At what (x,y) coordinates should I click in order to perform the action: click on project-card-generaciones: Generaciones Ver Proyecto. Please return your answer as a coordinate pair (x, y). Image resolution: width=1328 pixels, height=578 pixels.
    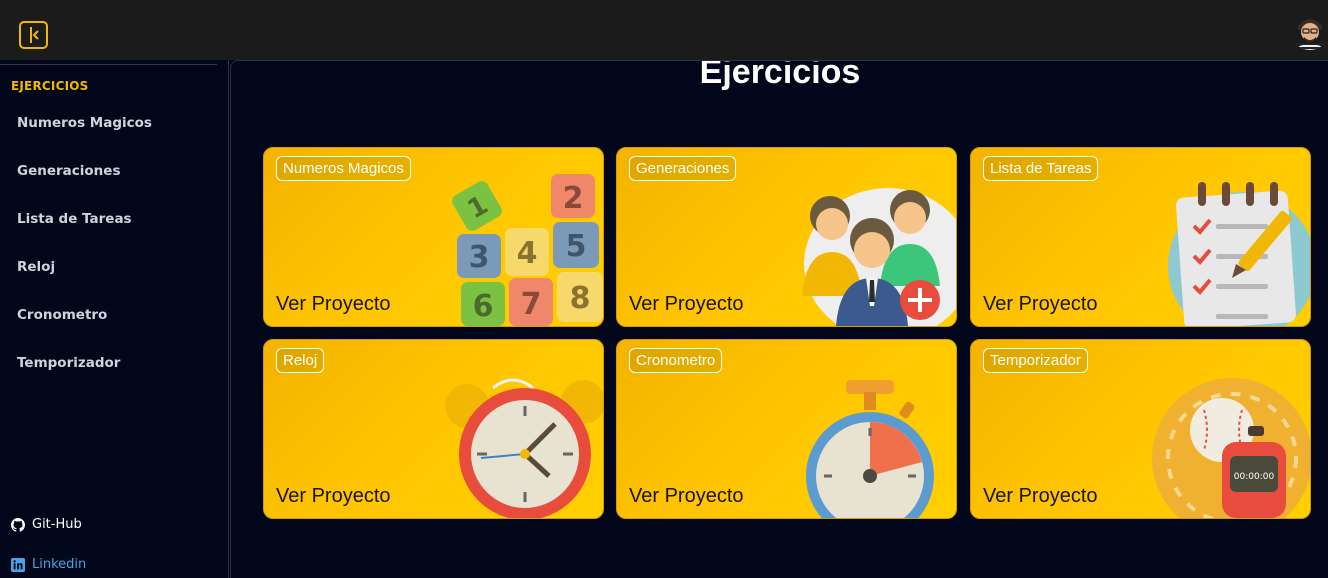
    Looking at the image, I should click on (786, 237).